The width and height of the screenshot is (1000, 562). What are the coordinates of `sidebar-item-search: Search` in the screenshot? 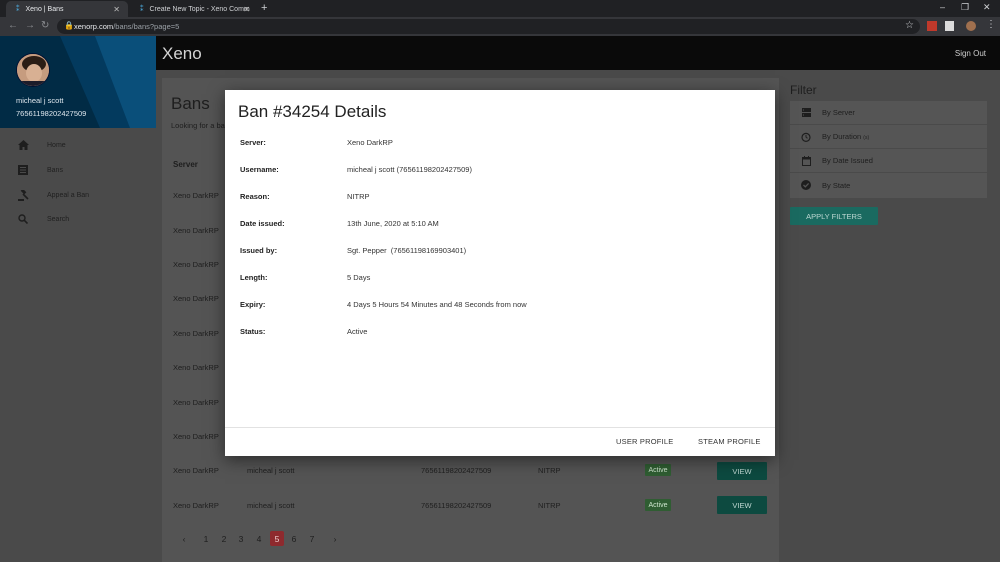 It's located at (78, 219).